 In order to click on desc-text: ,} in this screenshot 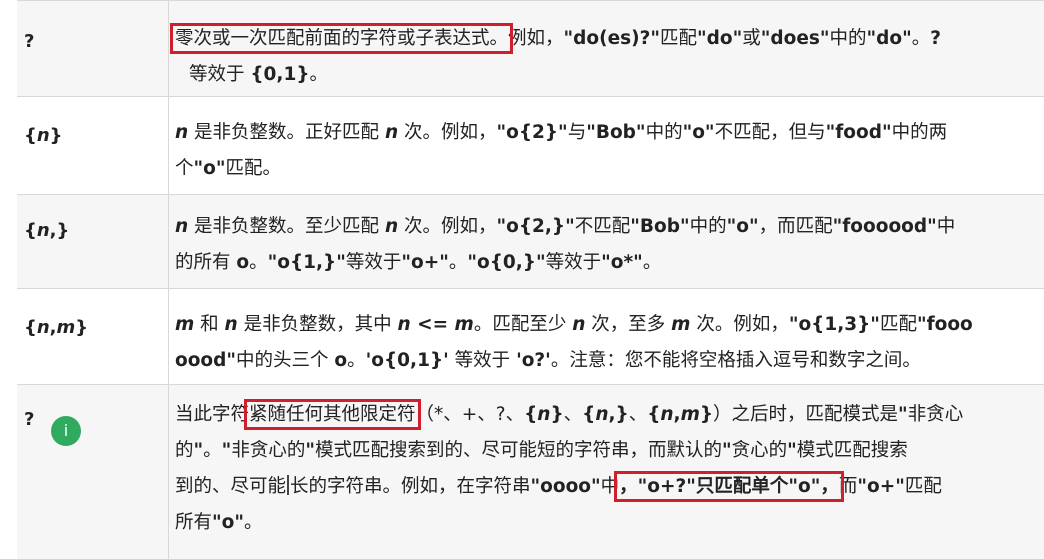, I will do `click(618, 414)`.